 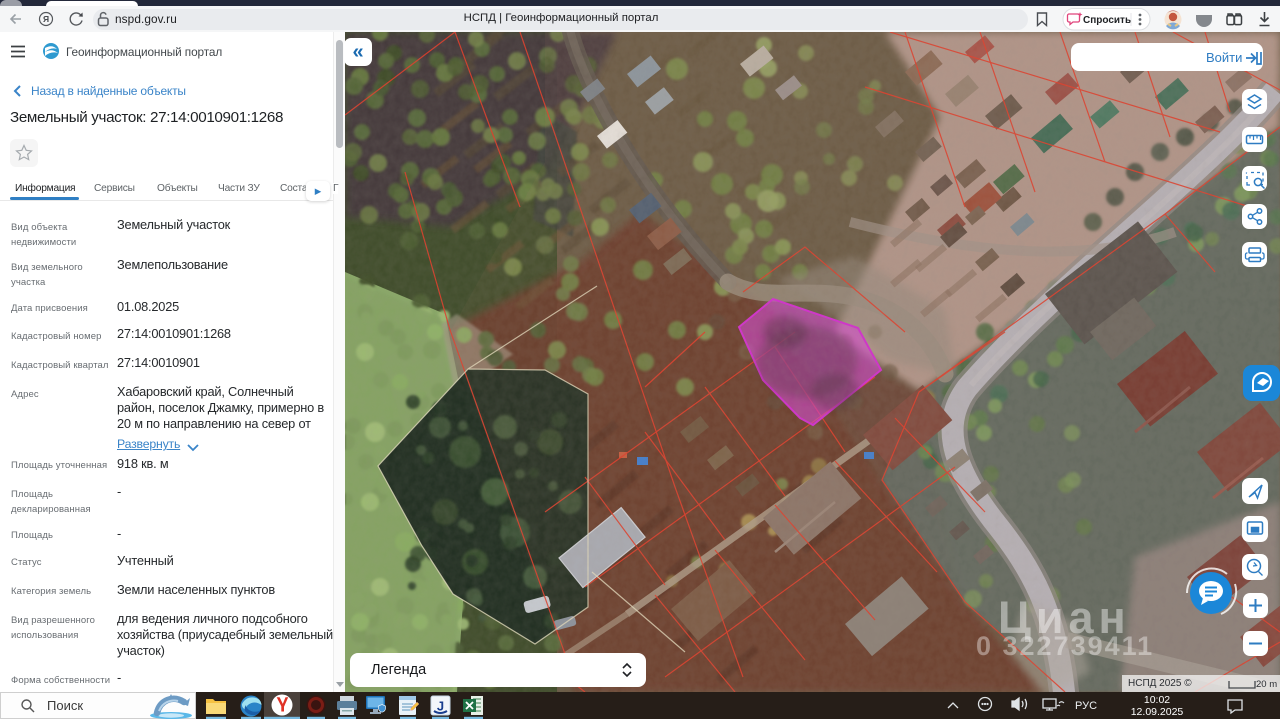 I want to click on svg-text: J, so click(x=440, y=706).